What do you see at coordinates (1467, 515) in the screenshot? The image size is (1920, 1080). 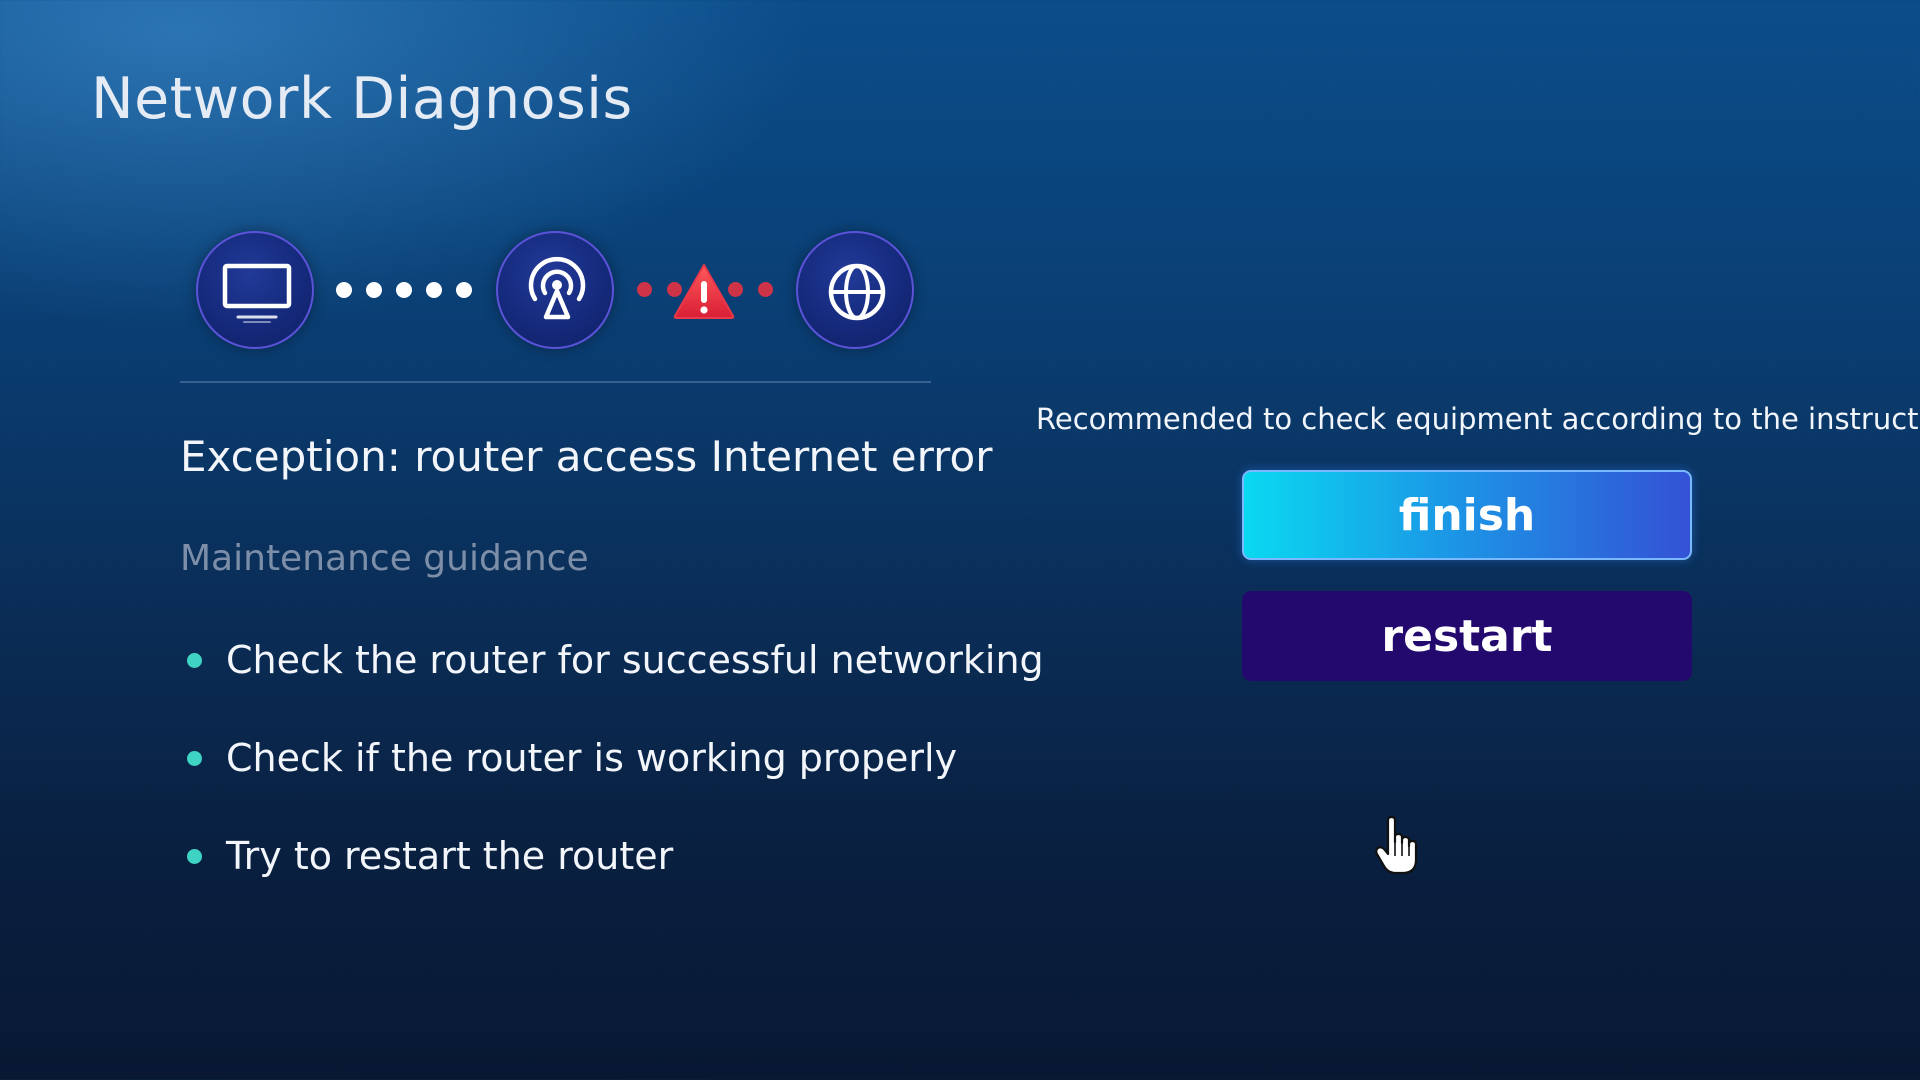 I see `finish-button: finish` at bounding box center [1467, 515].